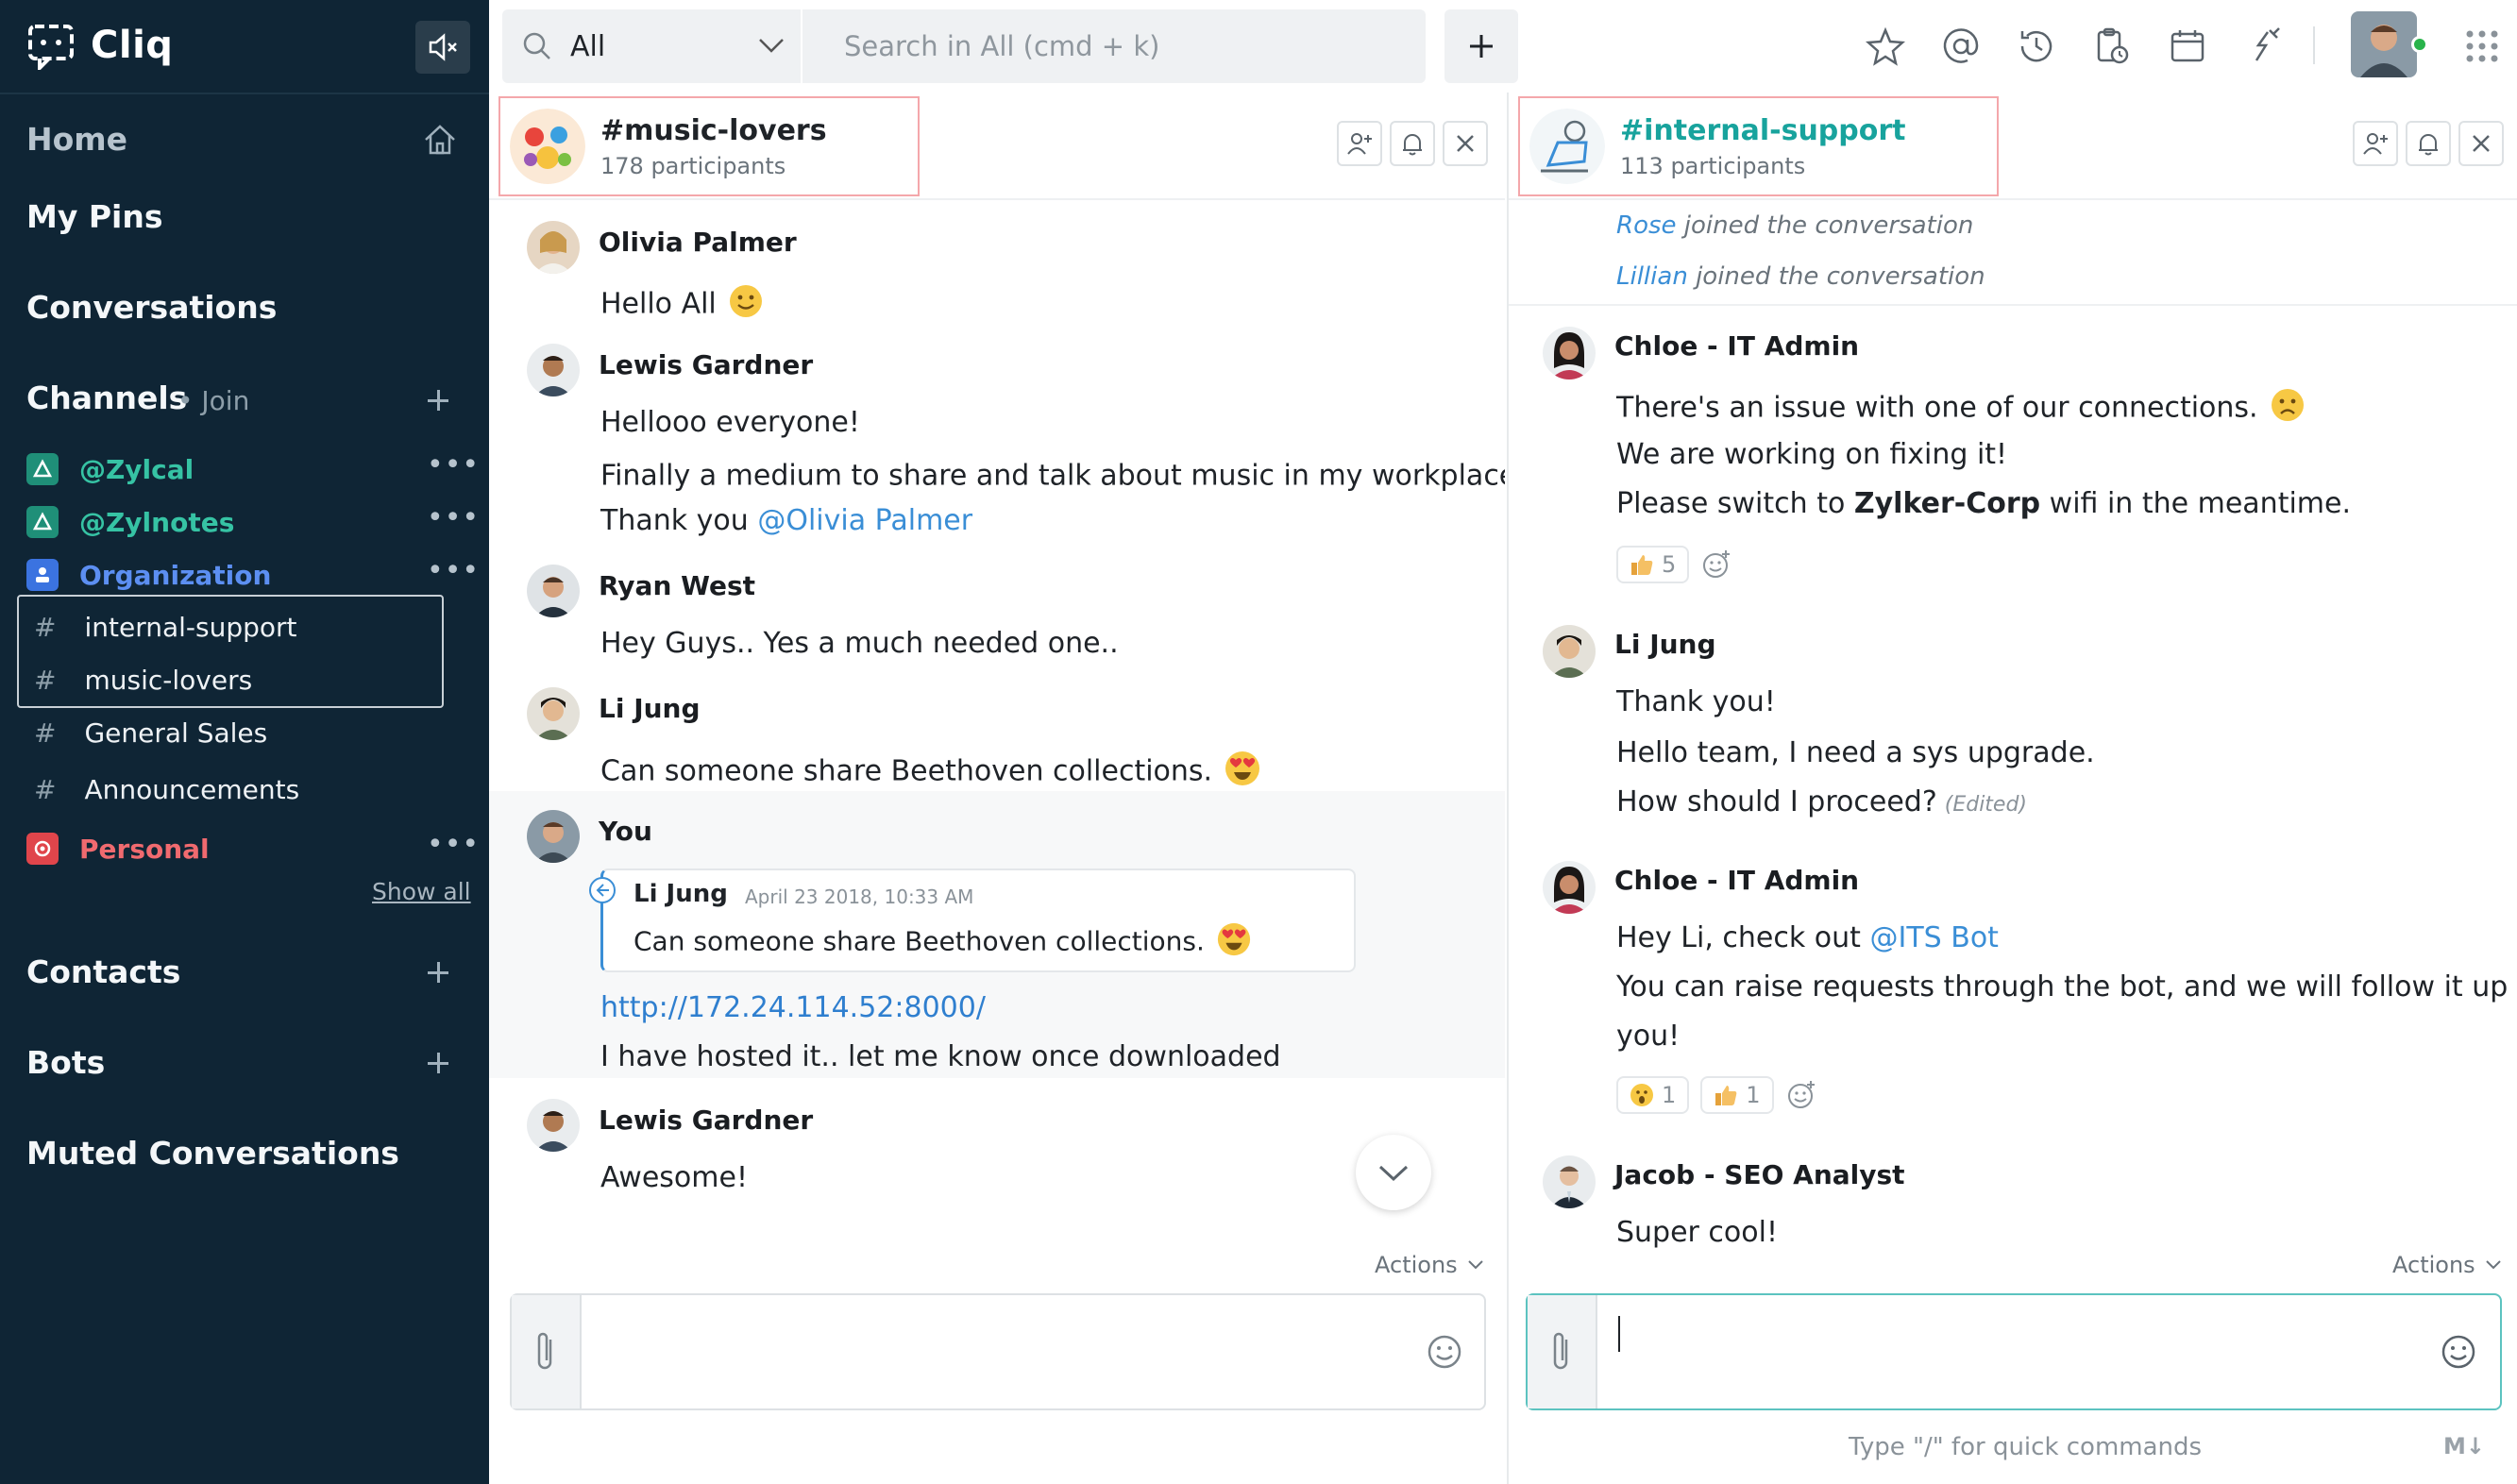  What do you see at coordinates (213, 400) in the screenshot?
I see `channels-join-link: • Join` at bounding box center [213, 400].